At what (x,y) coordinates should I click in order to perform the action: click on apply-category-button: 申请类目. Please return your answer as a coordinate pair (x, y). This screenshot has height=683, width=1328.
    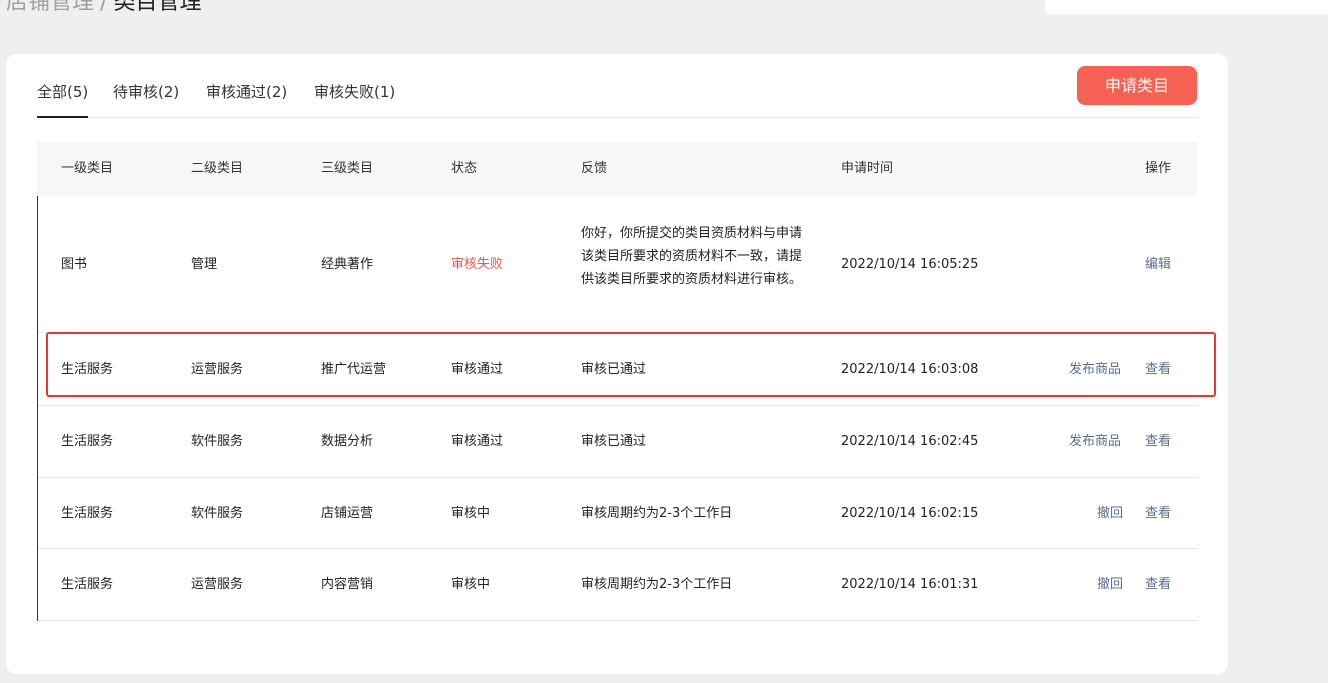
    Looking at the image, I should click on (1137, 85).